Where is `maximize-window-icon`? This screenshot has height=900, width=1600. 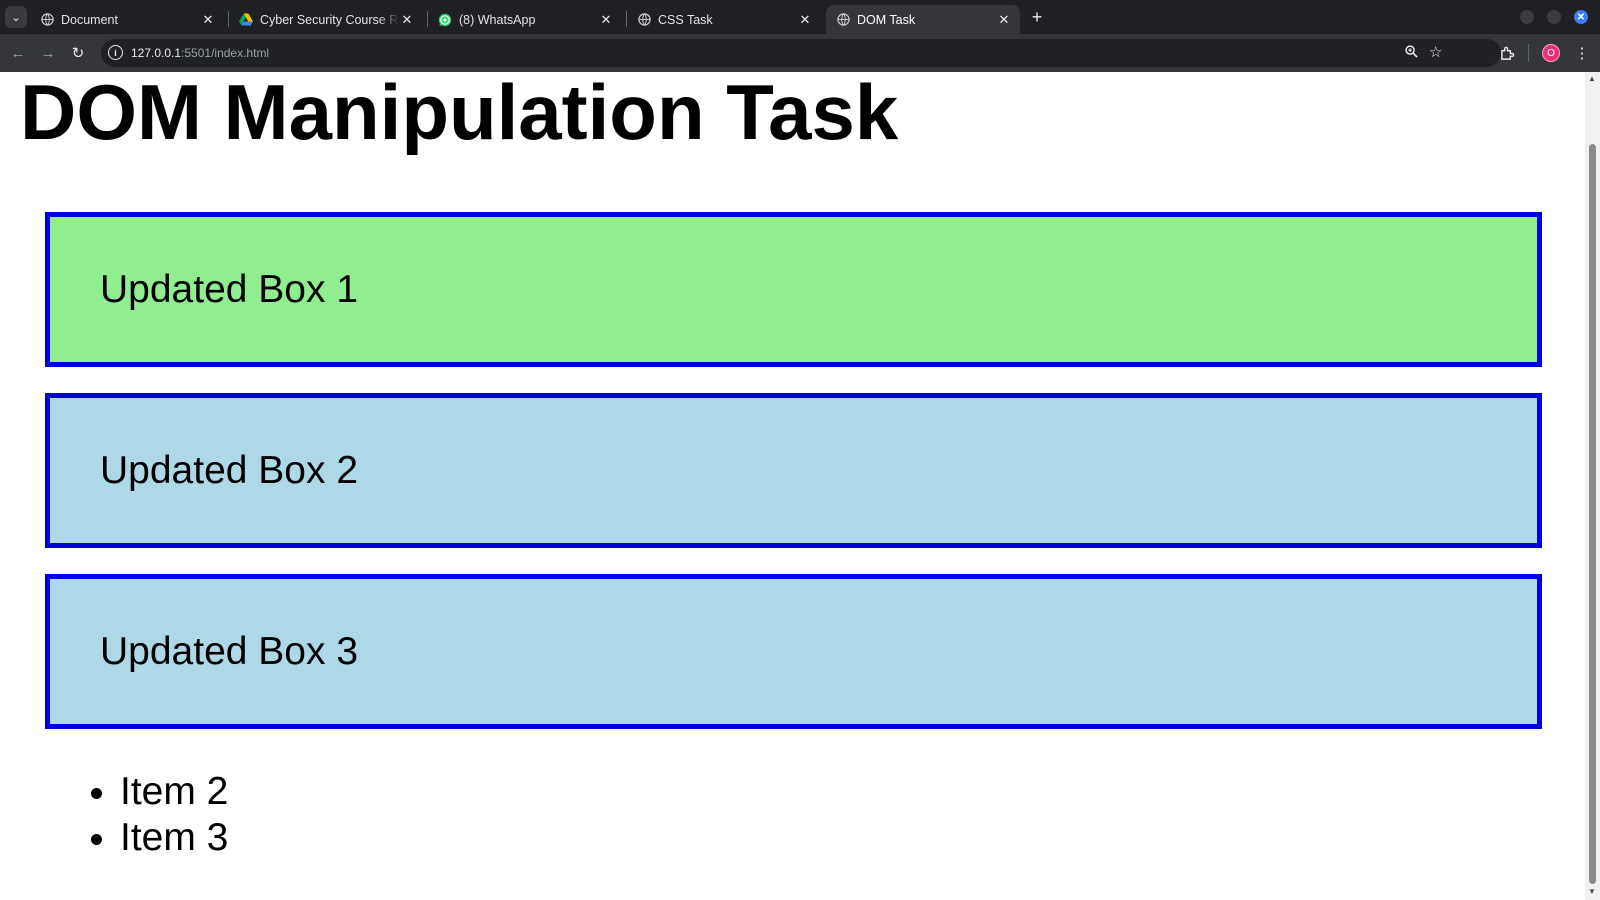 maximize-window-icon is located at coordinates (1554, 17).